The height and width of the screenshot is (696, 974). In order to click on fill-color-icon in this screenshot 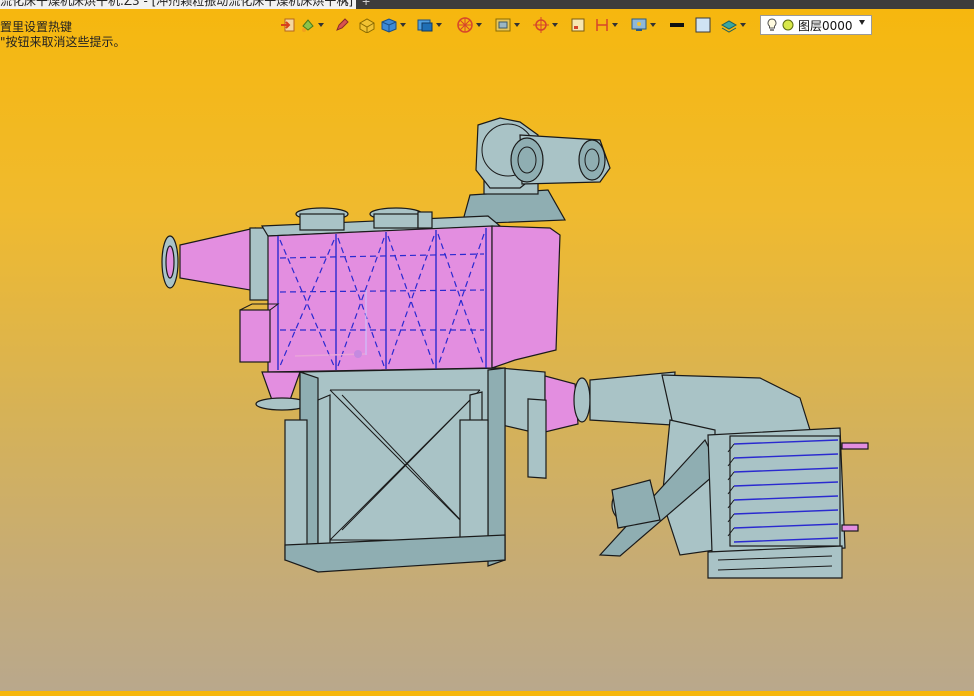, I will do `click(703, 25)`.